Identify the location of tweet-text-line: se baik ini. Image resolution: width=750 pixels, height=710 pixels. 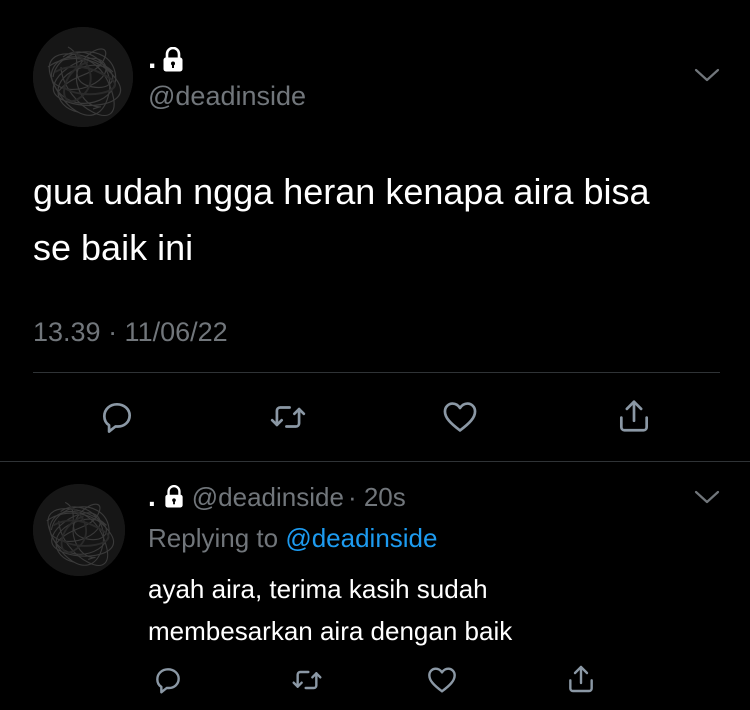
(113, 247).